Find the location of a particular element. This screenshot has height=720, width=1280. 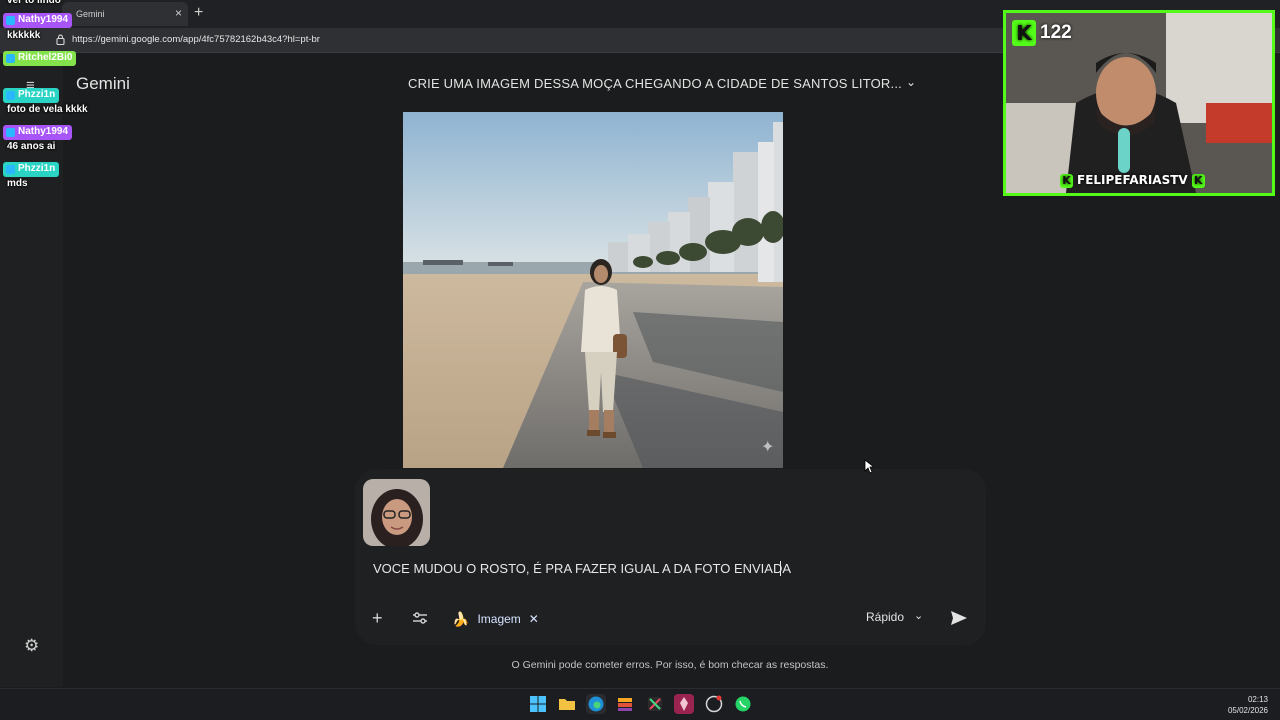

streamer-name: FELIPEFARIASTV is located at coordinates (1132, 180).